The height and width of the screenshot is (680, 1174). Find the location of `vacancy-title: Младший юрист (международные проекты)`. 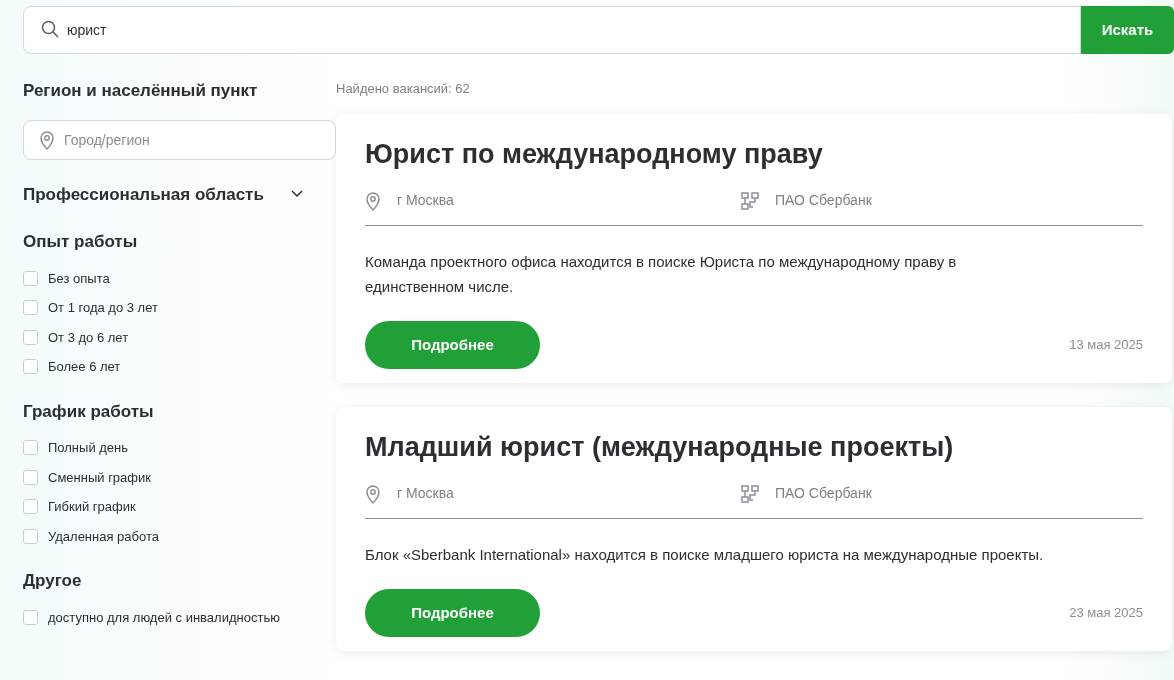

vacancy-title: Младший юрист (международные проекты) is located at coordinates (754, 447).